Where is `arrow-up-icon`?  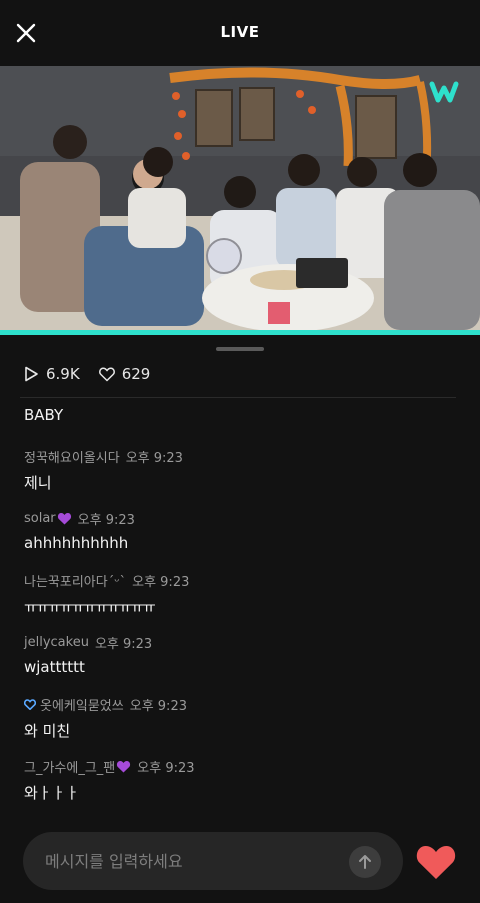 arrow-up-icon is located at coordinates (365, 862).